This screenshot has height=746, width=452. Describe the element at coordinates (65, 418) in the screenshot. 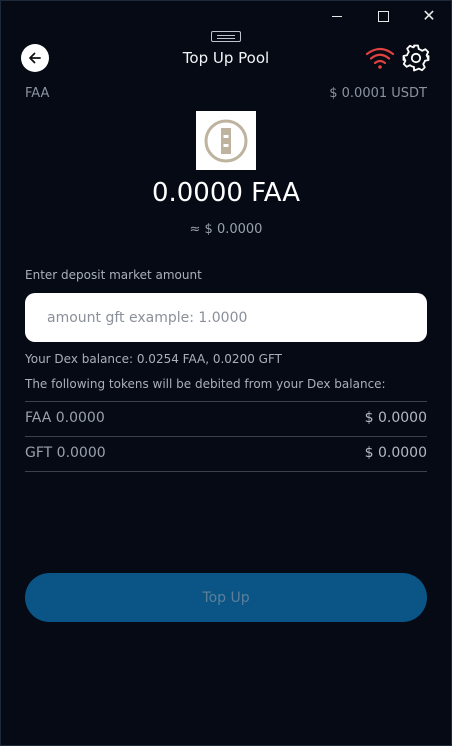

I see `debit-row-label: FAA 0.0000` at that location.